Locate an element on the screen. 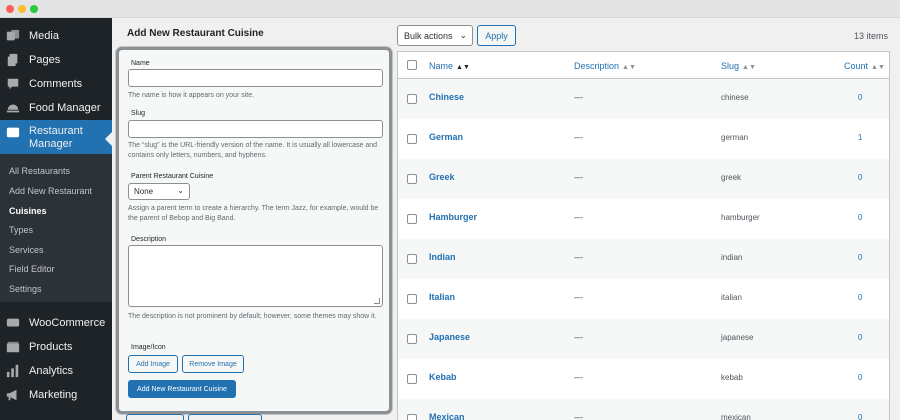  submenu-item-all-restaurants: All Restaurants is located at coordinates (39, 171).